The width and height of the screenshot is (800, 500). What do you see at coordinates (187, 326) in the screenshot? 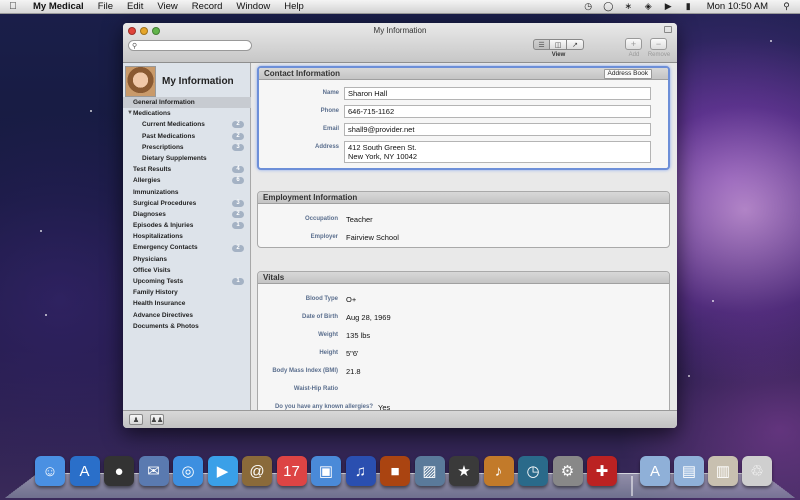
I see `sidebar-item-documents-photos: Documents & Photos` at bounding box center [187, 326].